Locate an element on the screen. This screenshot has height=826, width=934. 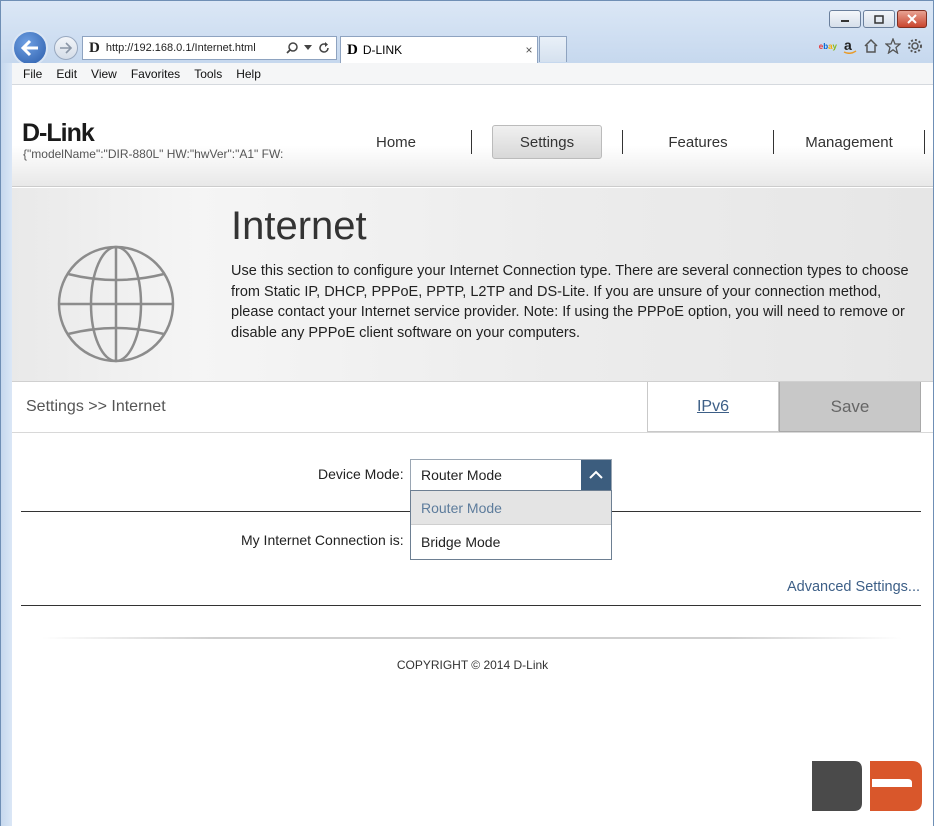
close-icon is located at coordinates (912, 19).